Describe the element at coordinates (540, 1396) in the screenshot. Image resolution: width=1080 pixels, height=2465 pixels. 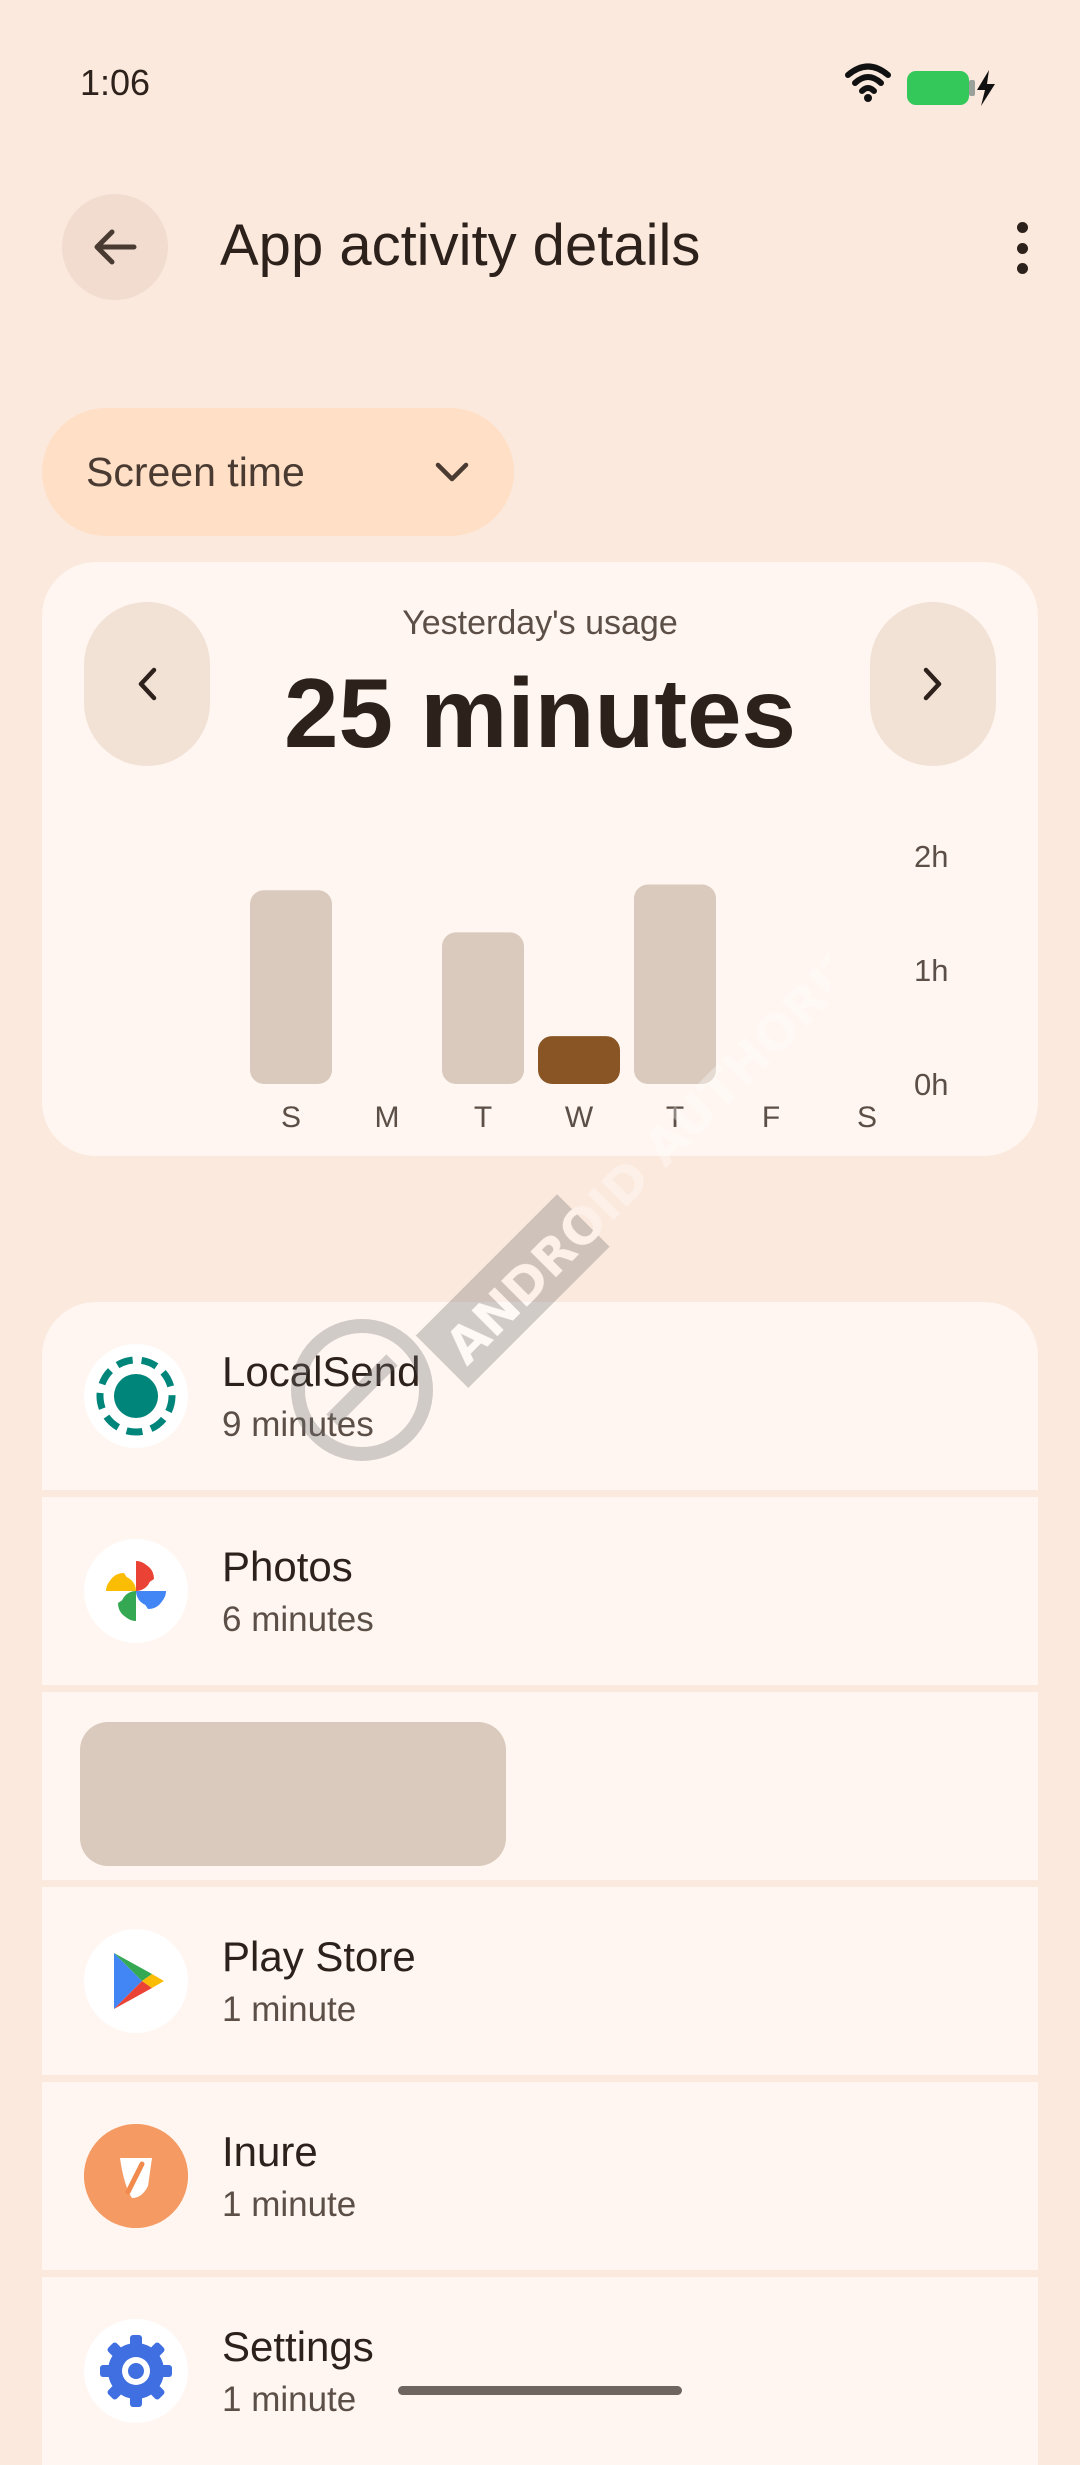
I see `app-row-localsend: LocalSend 9 minutes` at that location.